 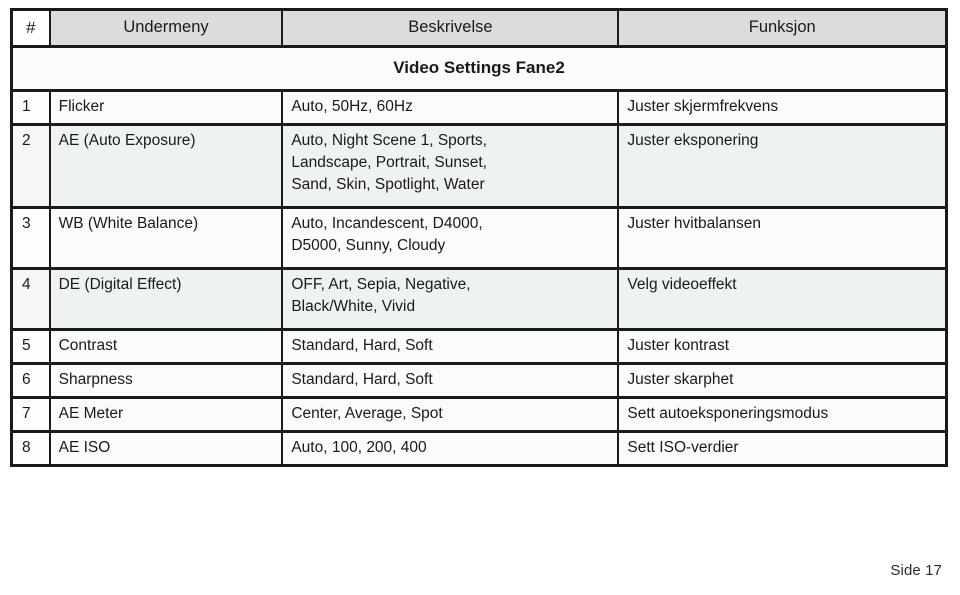 I want to click on row-function: Juster hvitbalansen, so click(x=782, y=238).